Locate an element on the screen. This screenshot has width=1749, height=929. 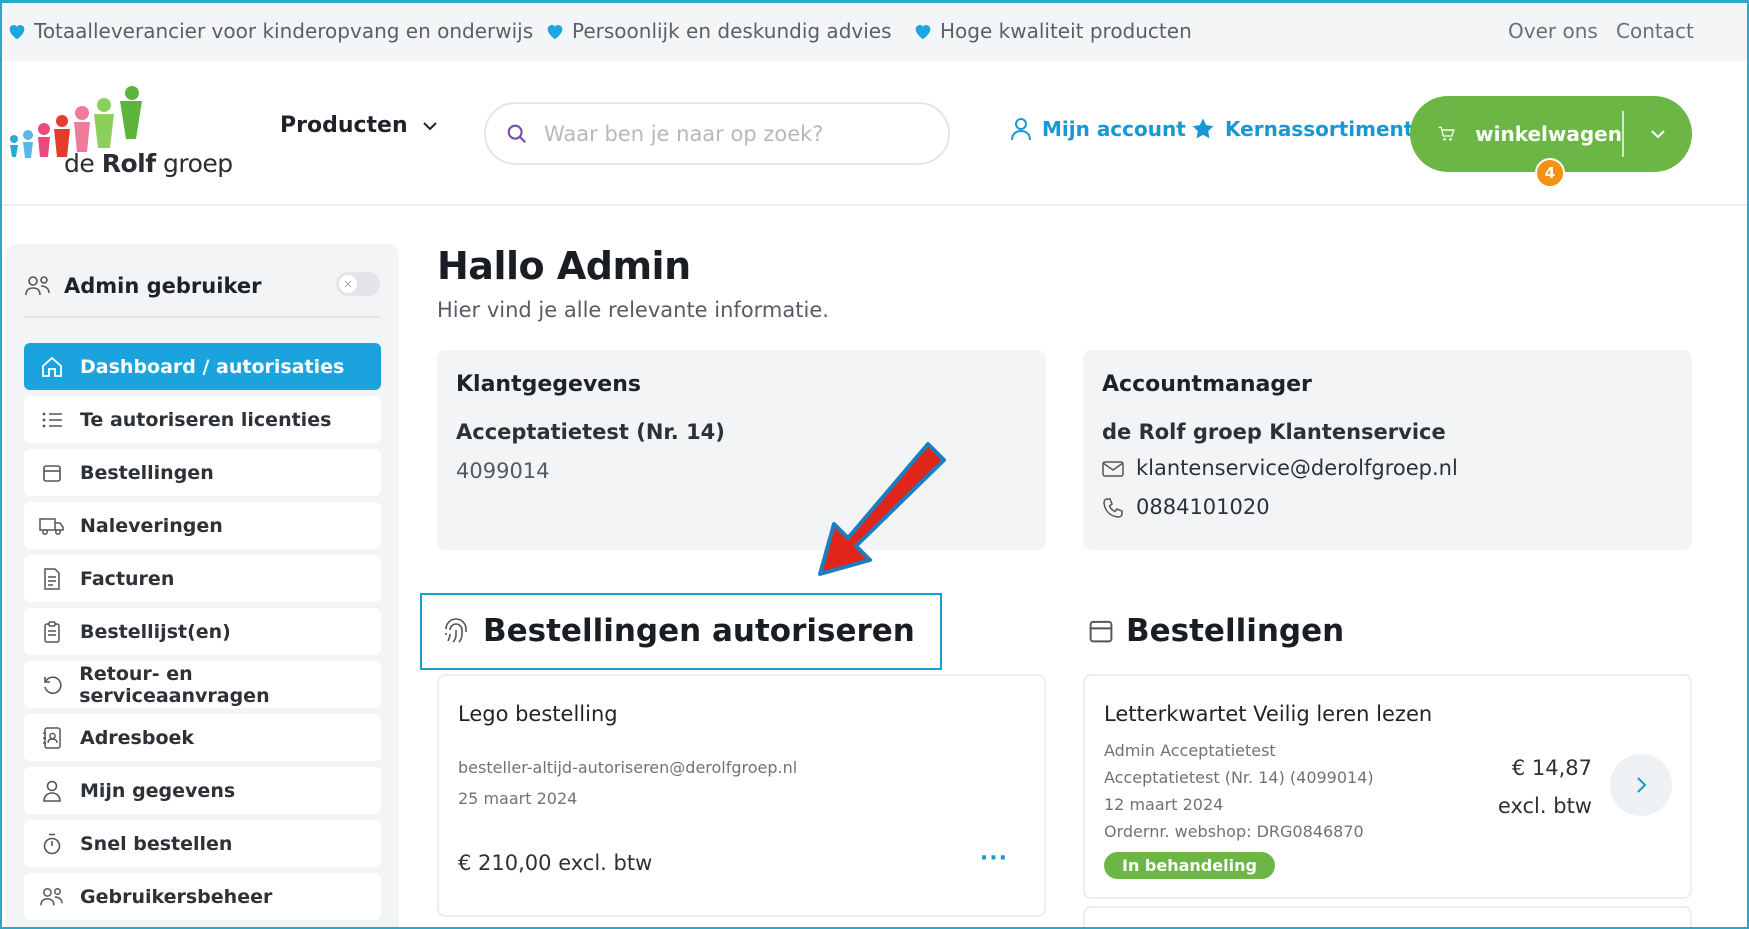
accountmanager-phone: 0884101020 is located at coordinates (1203, 507).